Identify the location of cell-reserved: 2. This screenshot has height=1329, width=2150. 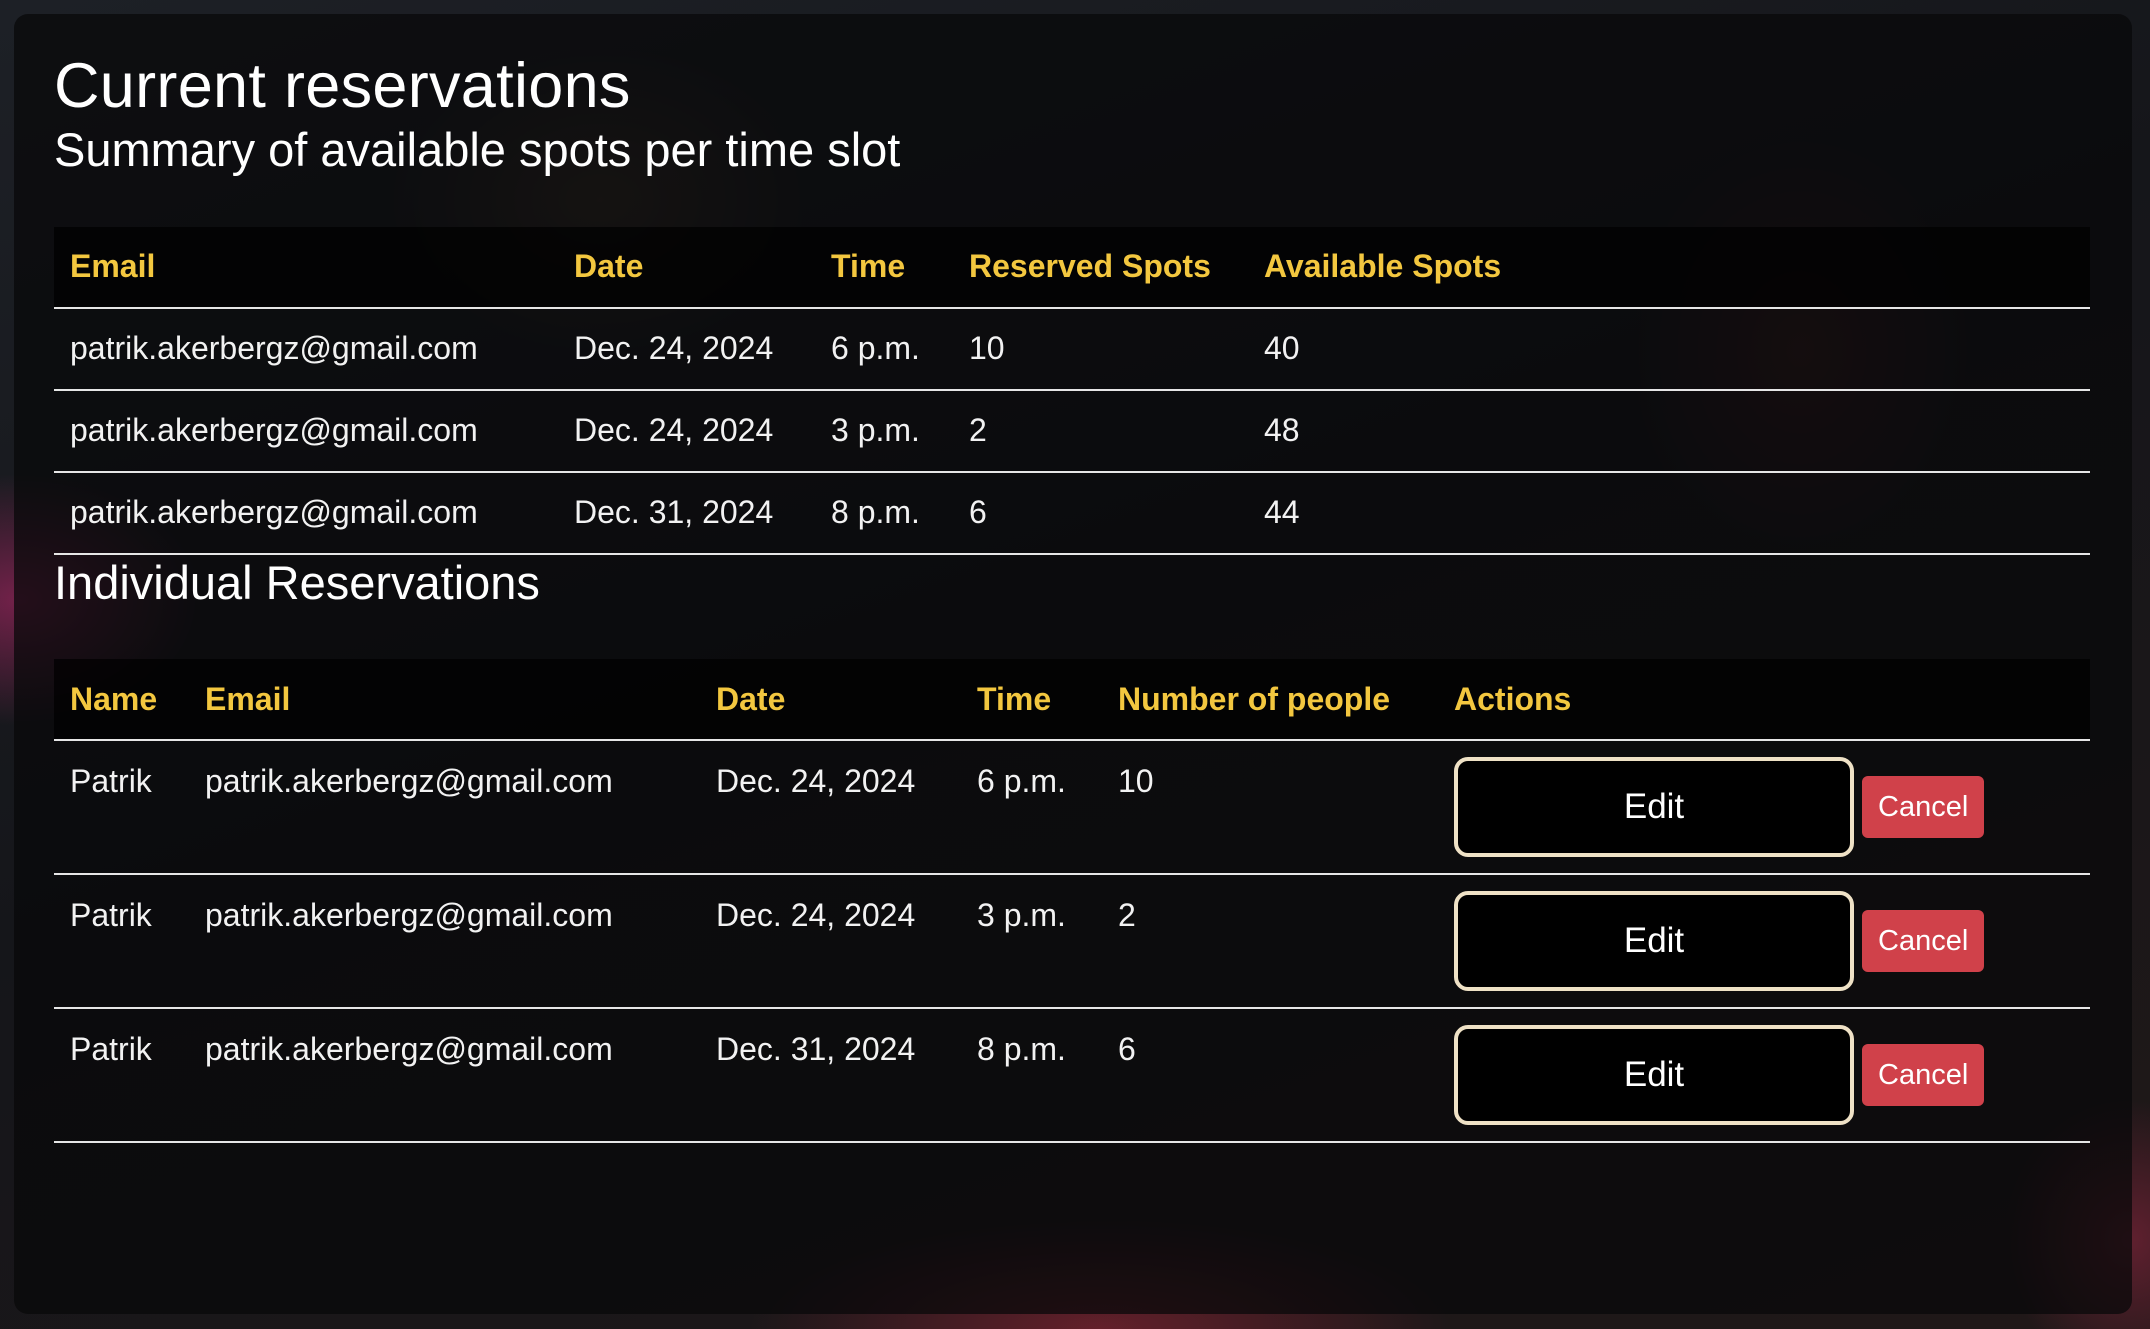
(1100, 431).